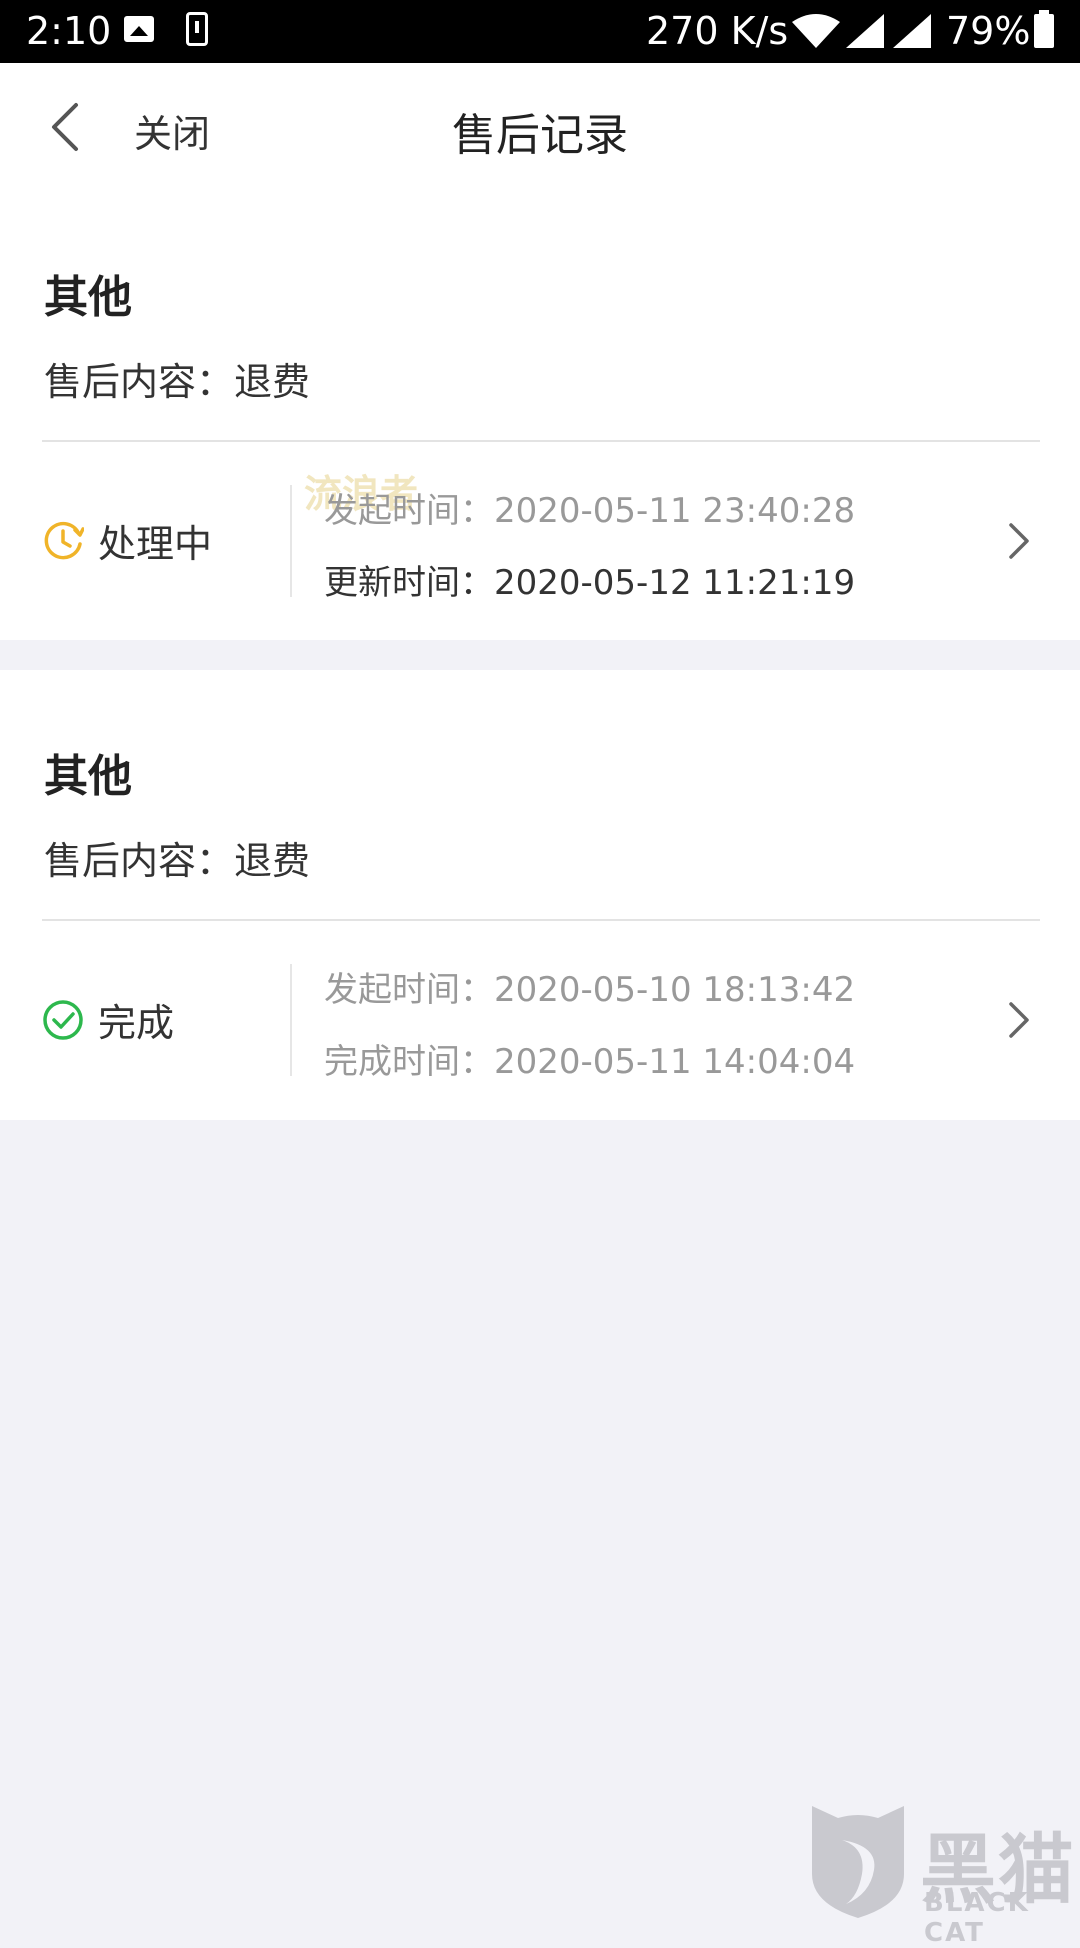 Image resolution: width=1080 pixels, height=1948 pixels. What do you see at coordinates (63, 1019) in the screenshot?
I see `check-circle-icon` at bounding box center [63, 1019].